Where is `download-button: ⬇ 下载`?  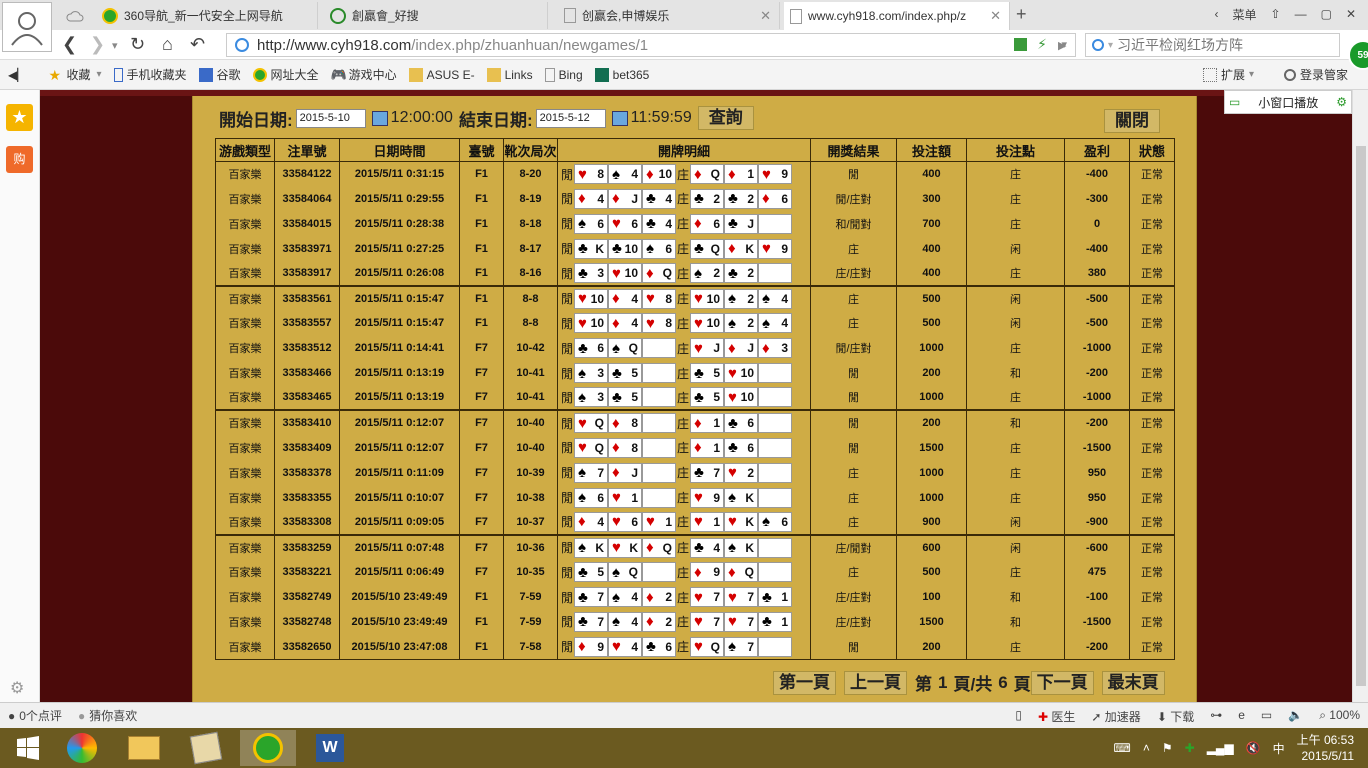
download-button: ⬇ 下载 is located at coordinates (1175, 716).